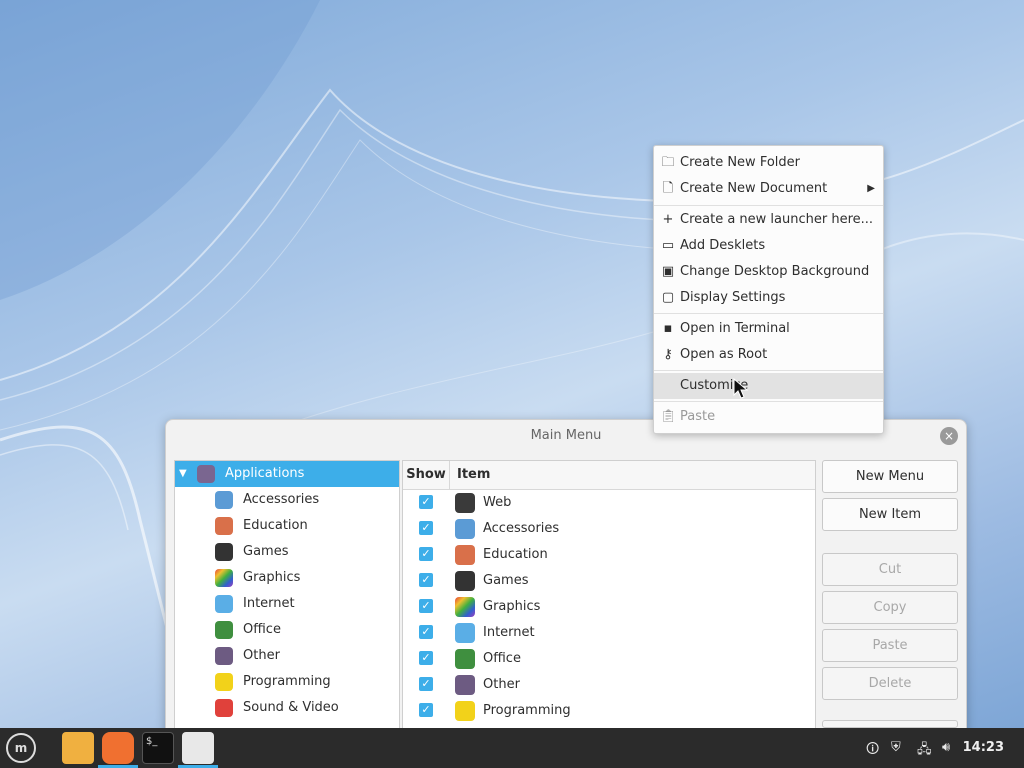 The height and width of the screenshot is (768, 1024). Describe the element at coordinates (609, 555) in the screenshot. I see `table-row: ✓ Education` at that location.